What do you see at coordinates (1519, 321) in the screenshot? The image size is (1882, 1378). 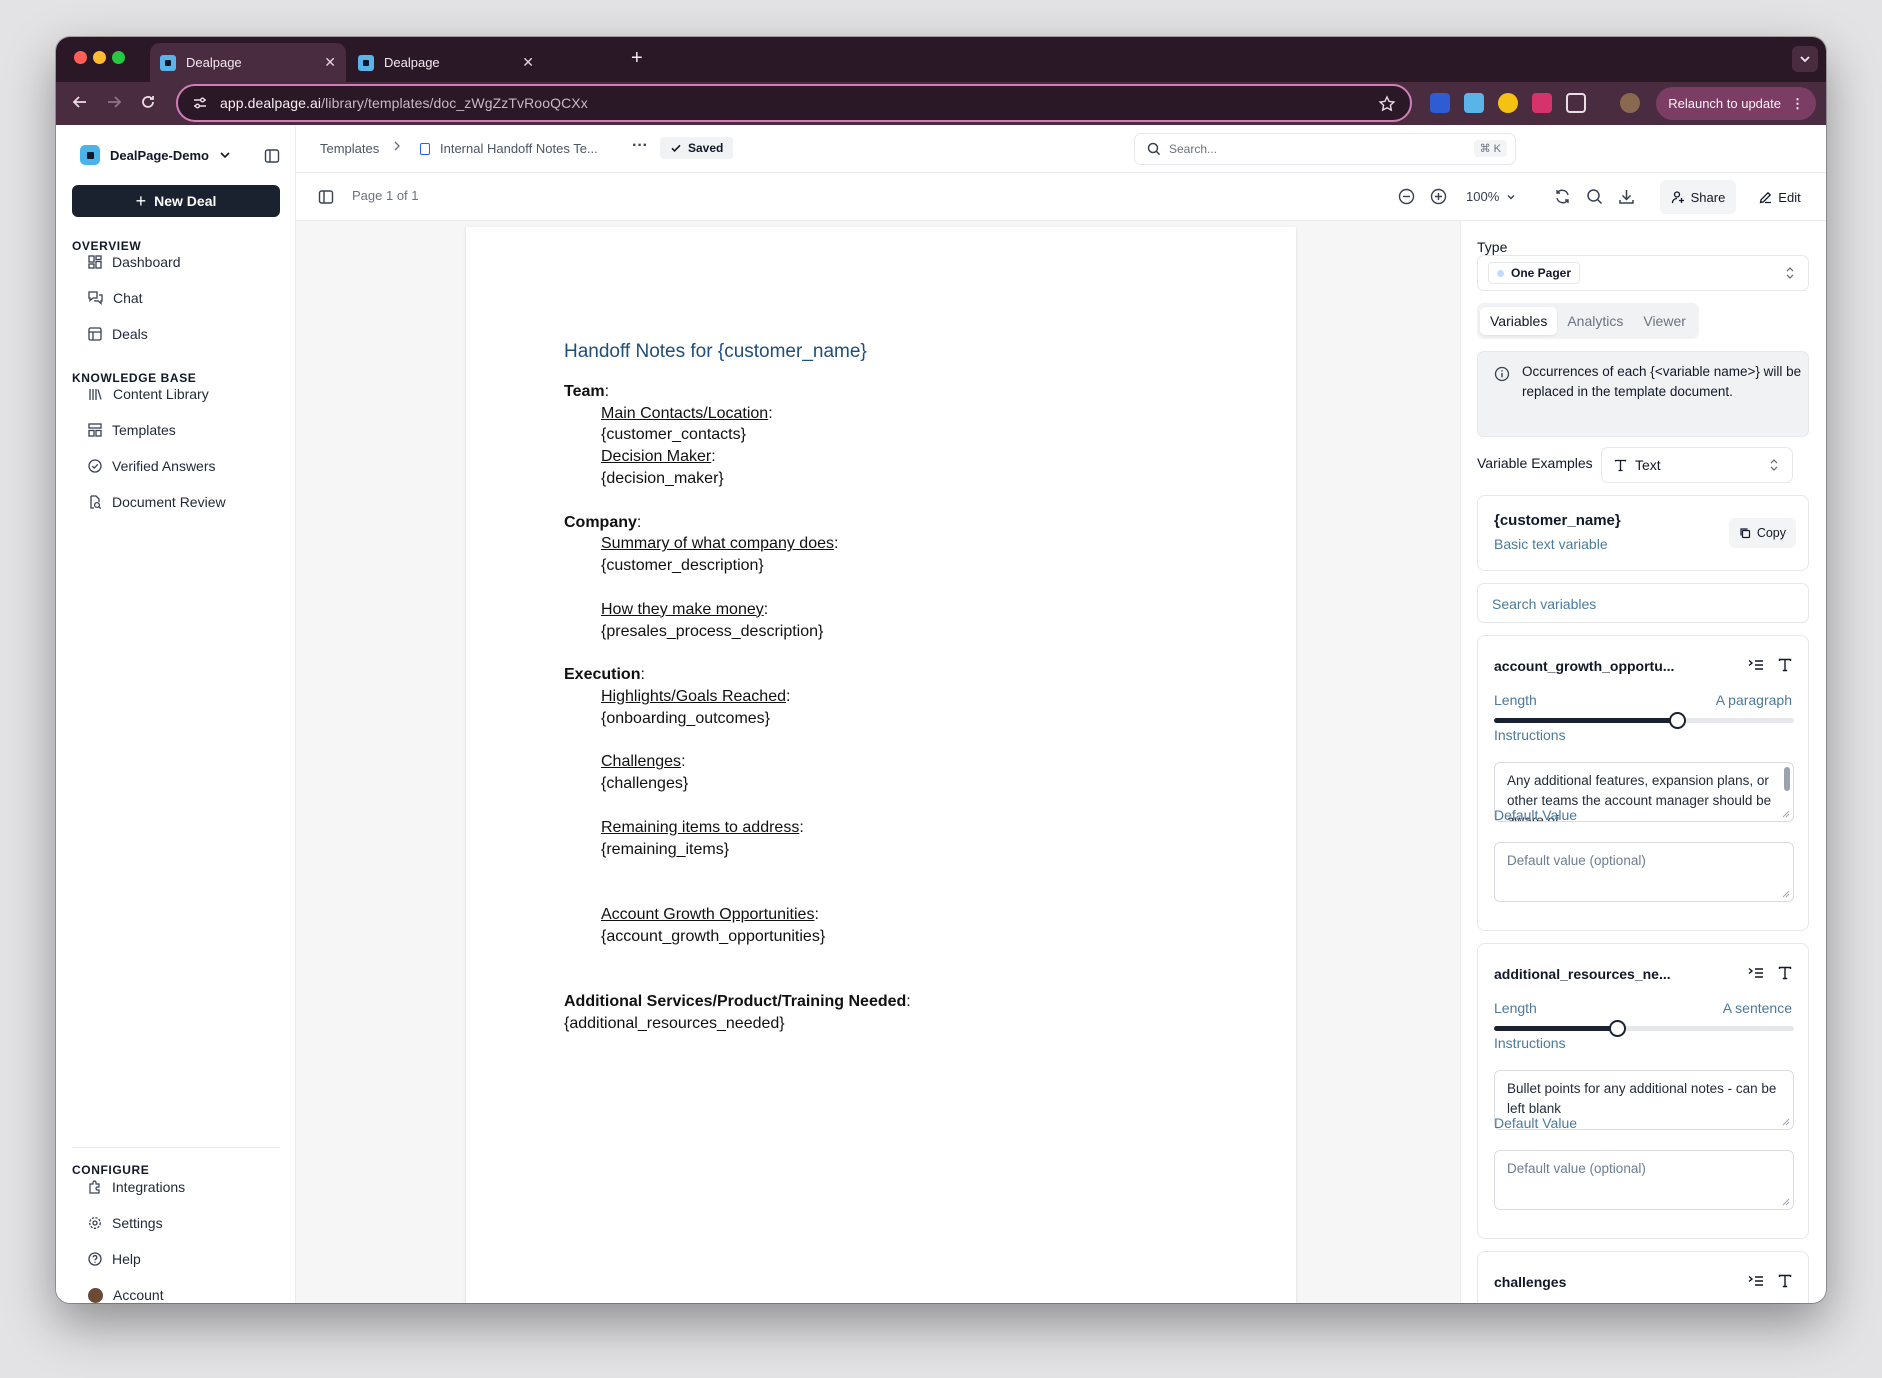 I see `tab-variables: Variables` at bounding box center [1519, 321].